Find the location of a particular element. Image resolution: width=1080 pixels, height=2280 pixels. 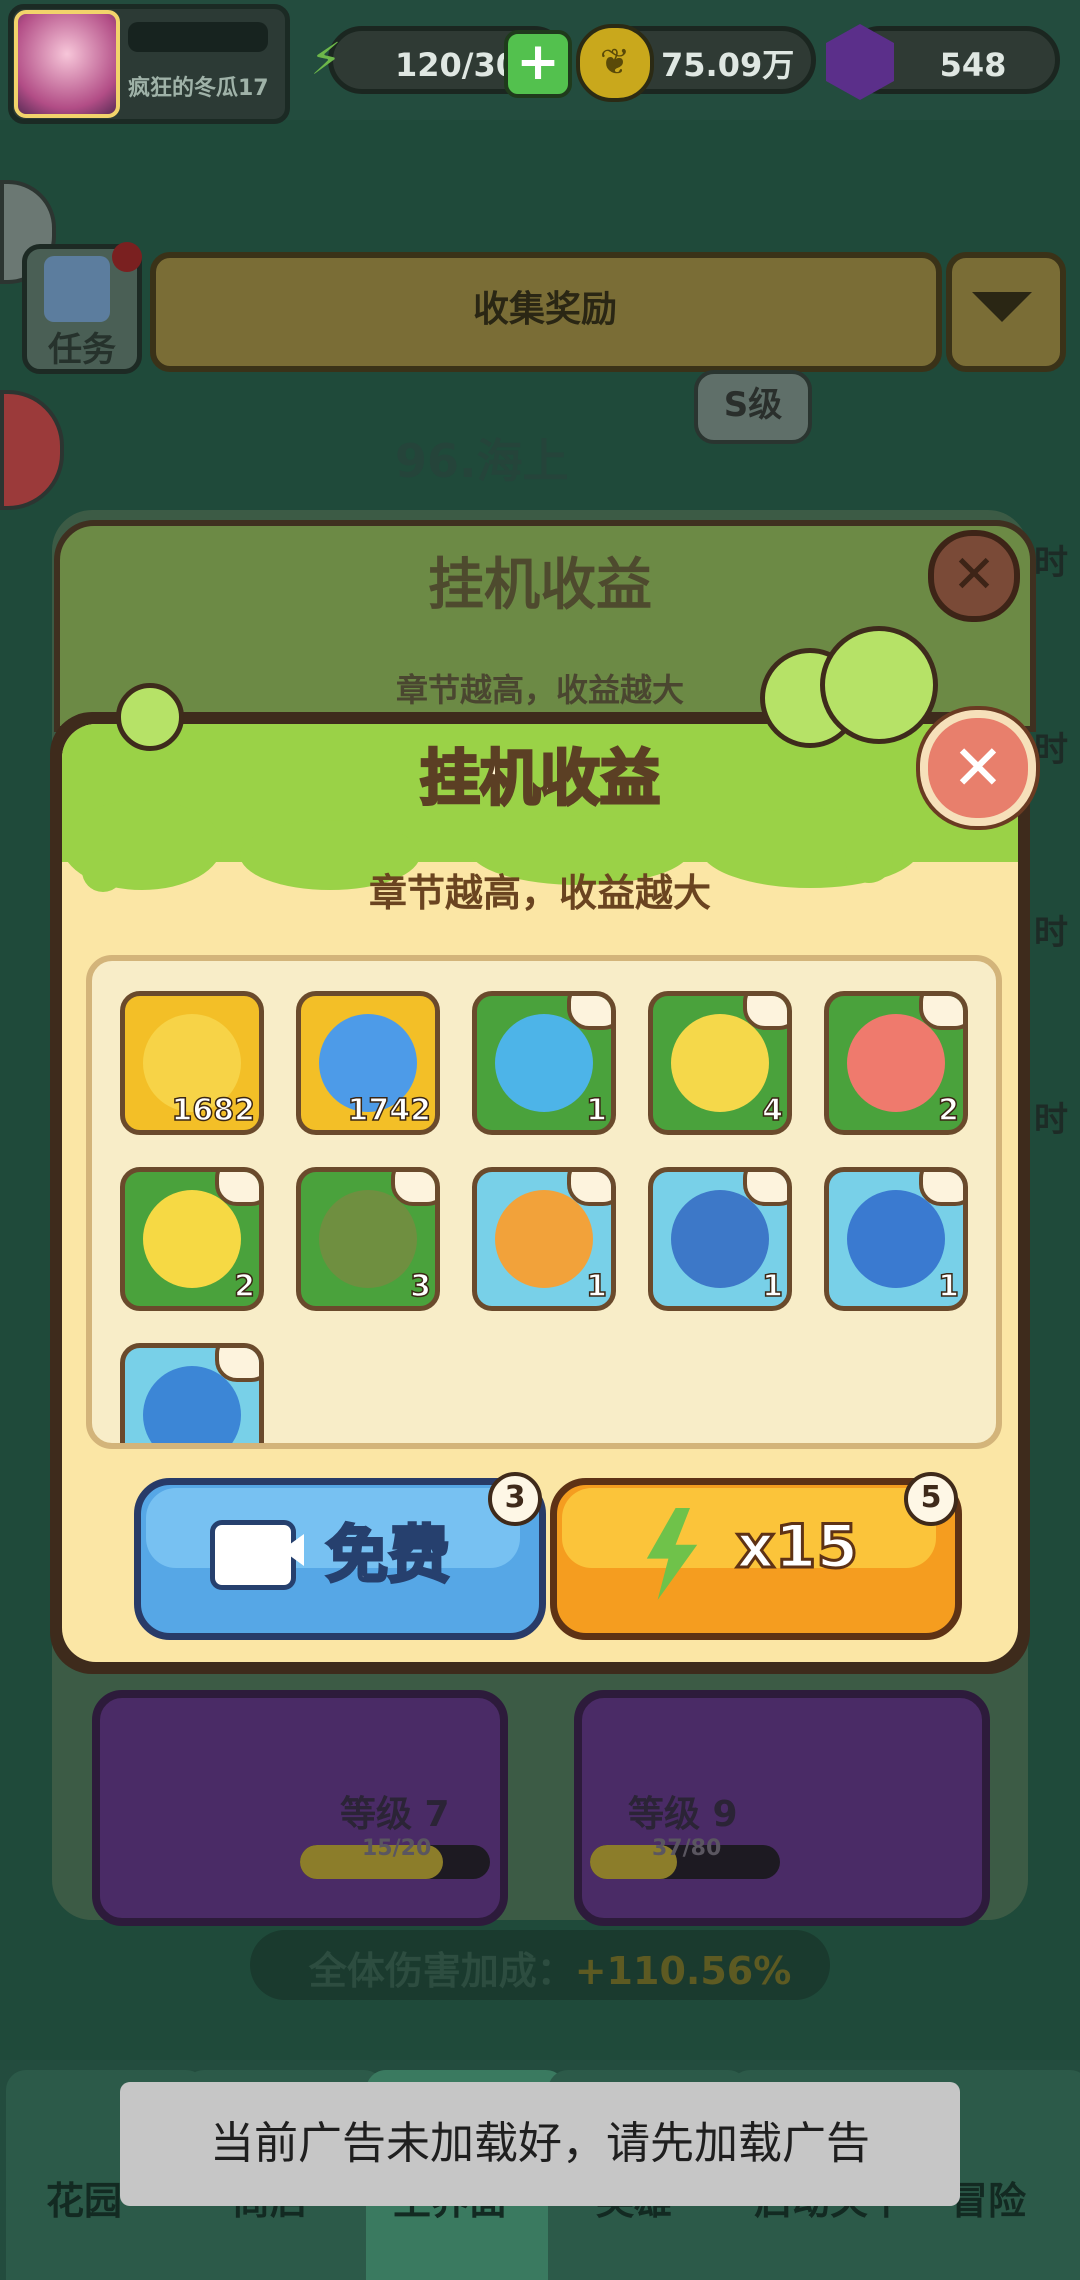

mecha-girl-card-icon is located at coordinates (720, 1239).